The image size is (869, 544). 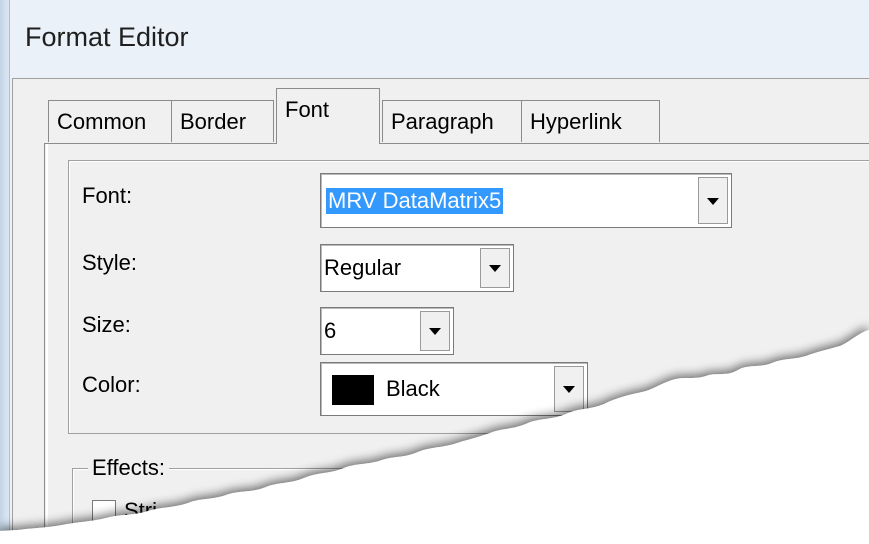 I want to click on style-combobox: Regular, so click(x=417, y=268).